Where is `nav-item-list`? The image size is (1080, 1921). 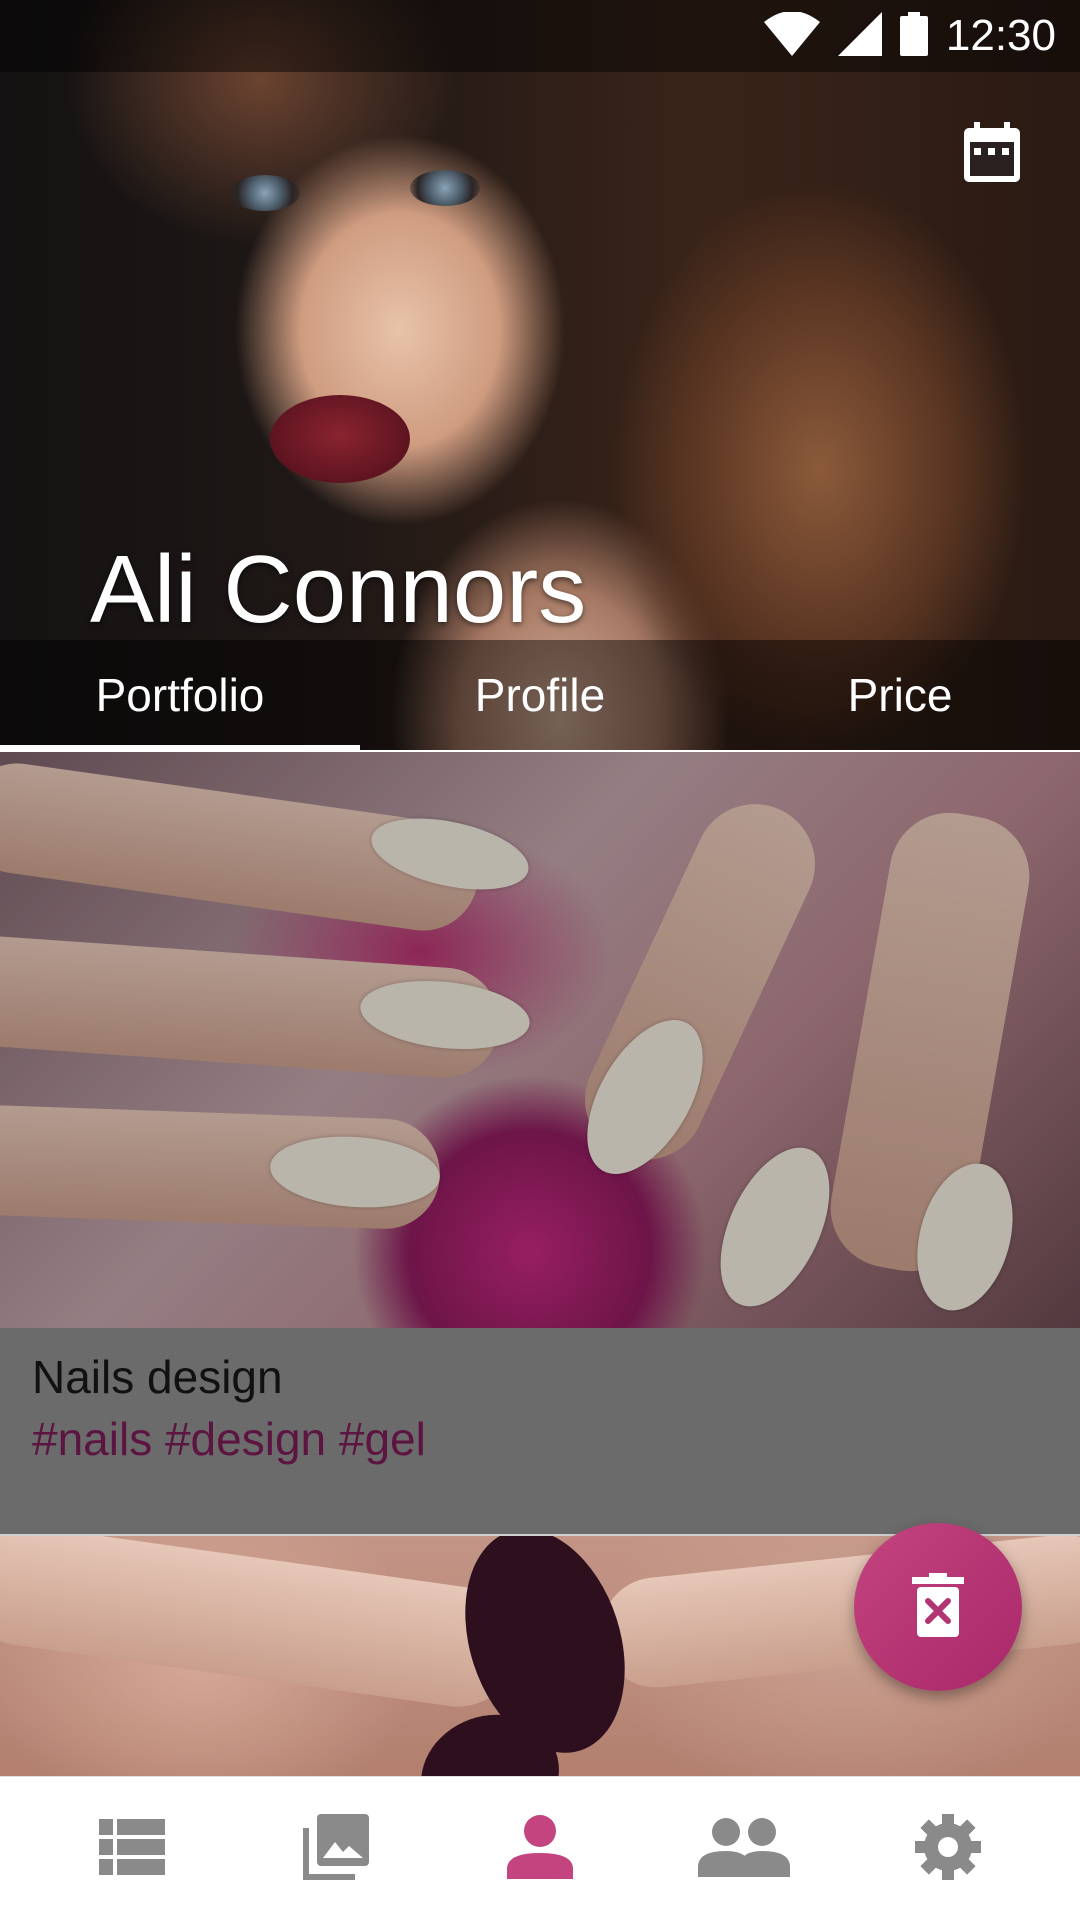 nav-item-list is located at coordinates (132, 1849).